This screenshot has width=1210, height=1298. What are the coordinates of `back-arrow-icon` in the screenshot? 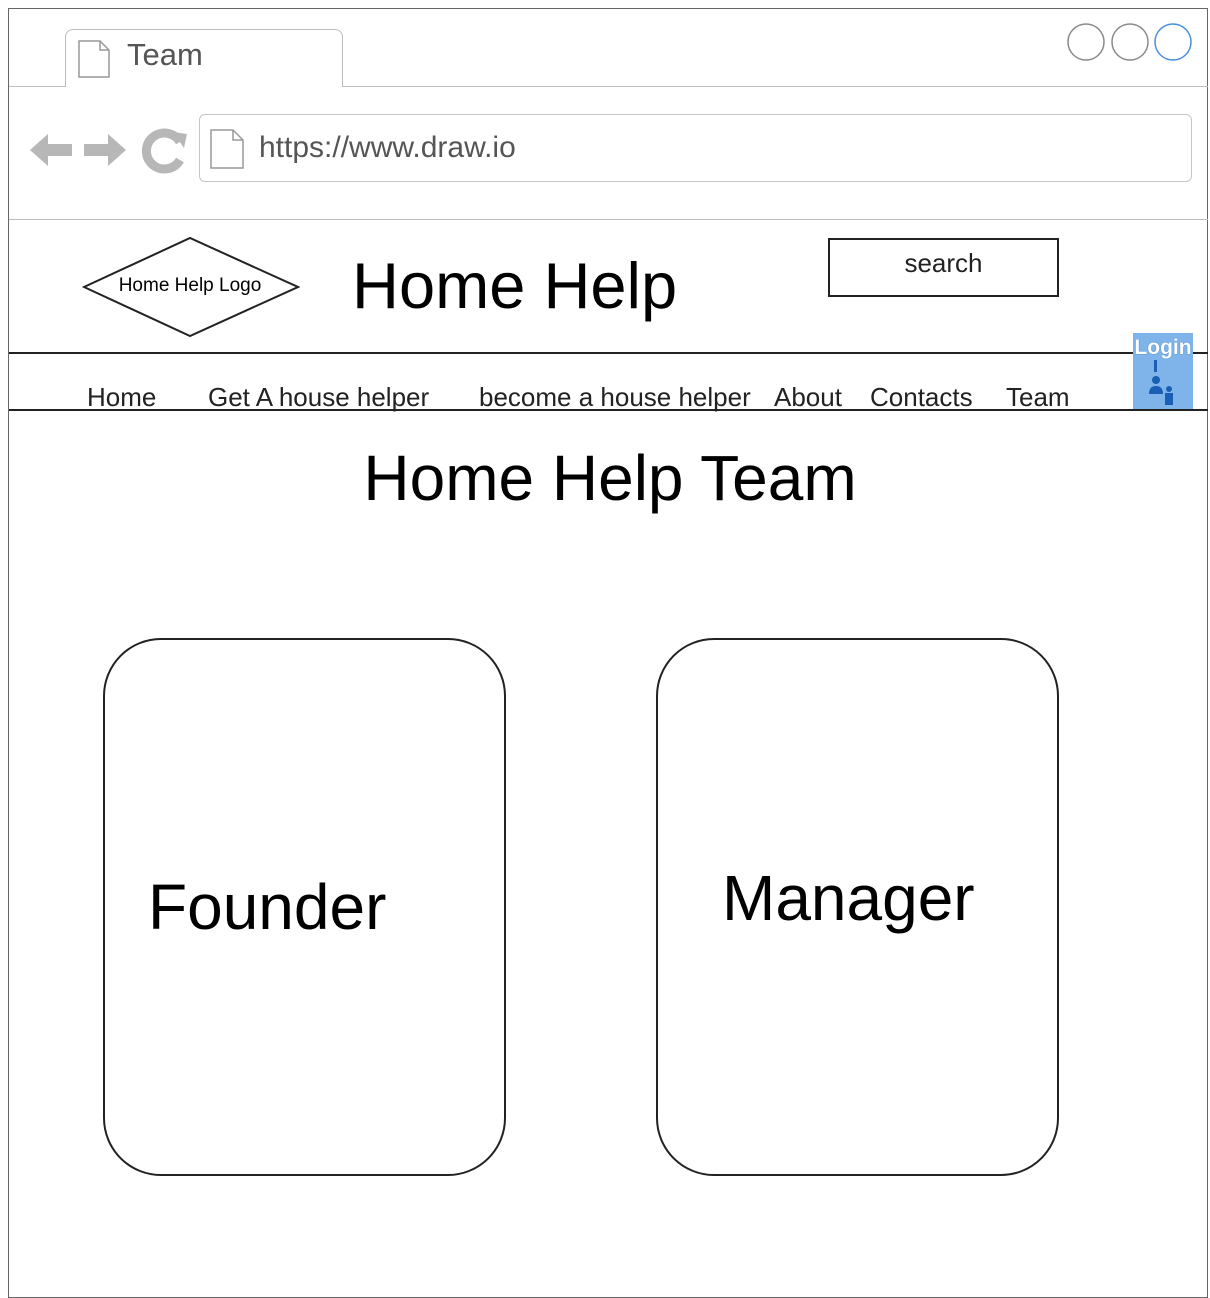 It's located at (51, 150).